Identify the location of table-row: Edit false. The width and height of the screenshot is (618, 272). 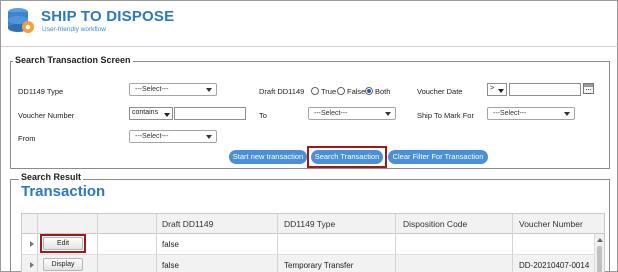
(313, 244).